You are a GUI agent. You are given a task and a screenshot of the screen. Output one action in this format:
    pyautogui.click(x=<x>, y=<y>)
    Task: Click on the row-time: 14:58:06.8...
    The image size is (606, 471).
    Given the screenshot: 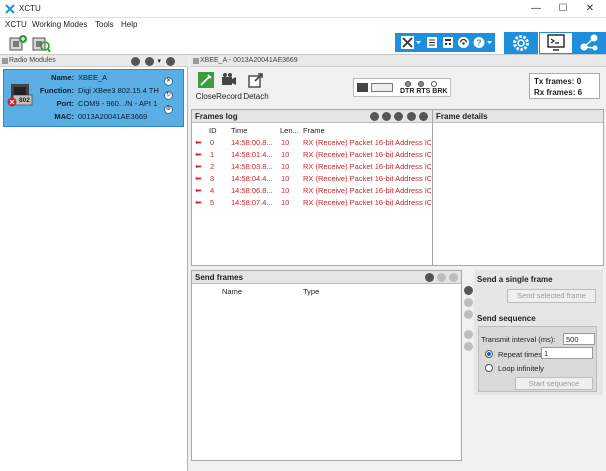 What is the action you would take?
    pyautogui.click(x=252, y=190)
    